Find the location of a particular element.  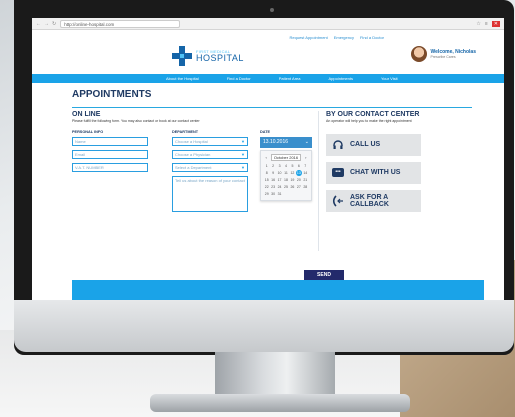

nav-about: About the Hospital is located at coordinates (182, 78).